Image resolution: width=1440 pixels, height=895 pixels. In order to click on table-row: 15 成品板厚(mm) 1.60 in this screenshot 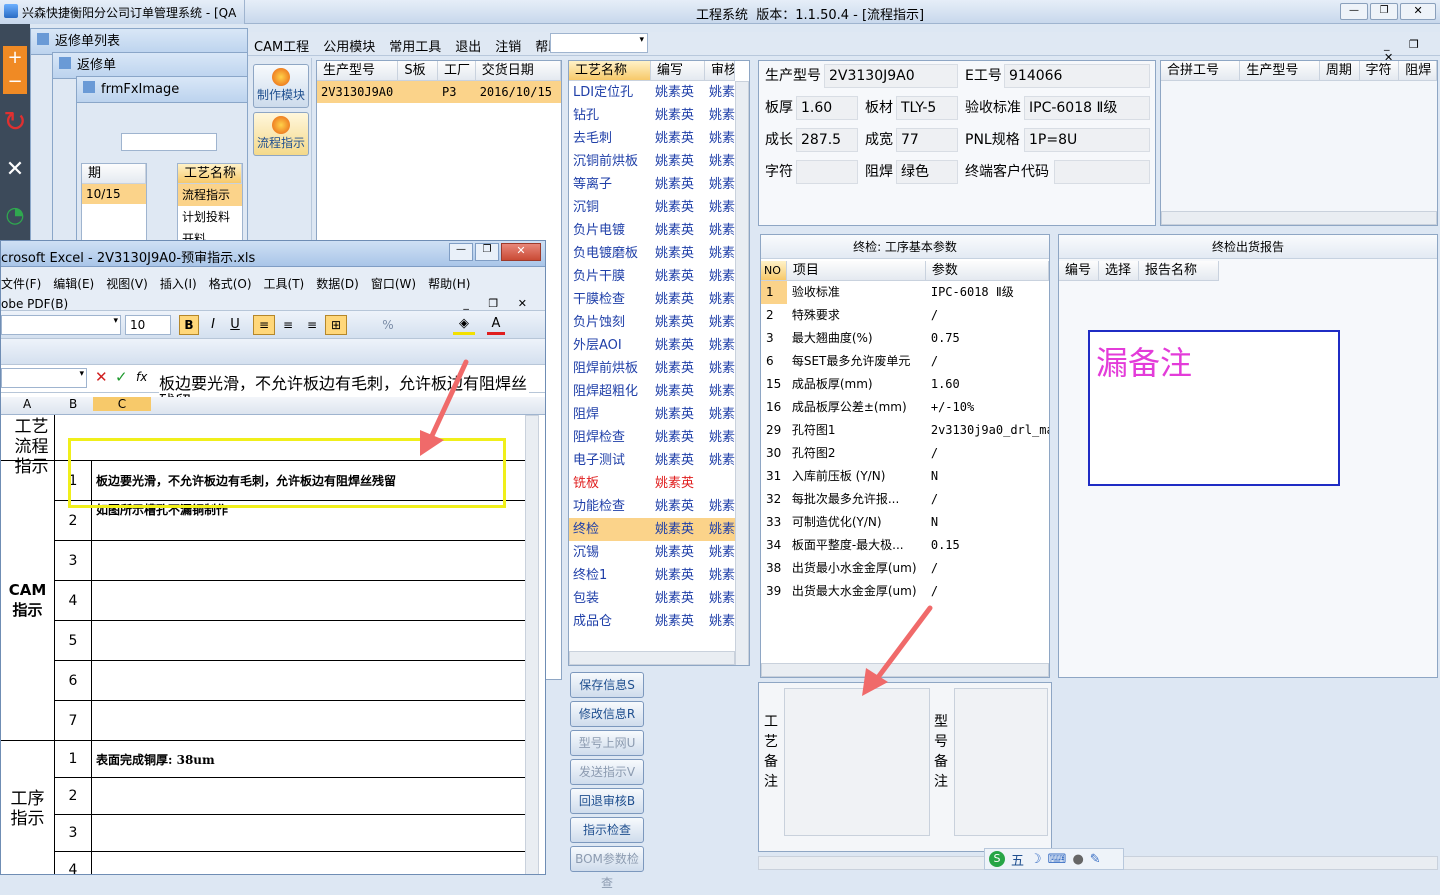, I will do `click(905, 384)`.